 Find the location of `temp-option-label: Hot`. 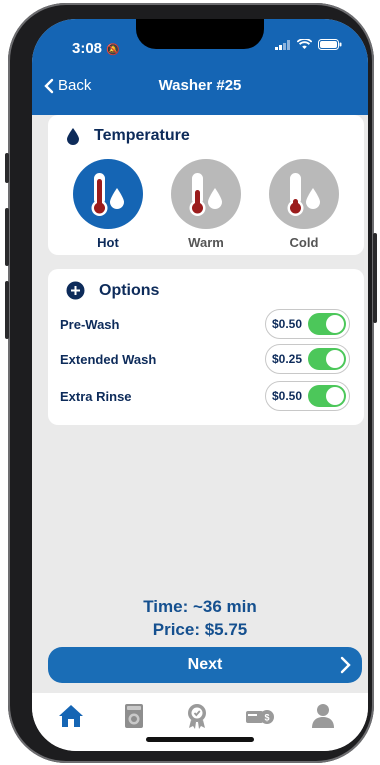

temp-option-label: Hot is located at coordinates (108, 242).